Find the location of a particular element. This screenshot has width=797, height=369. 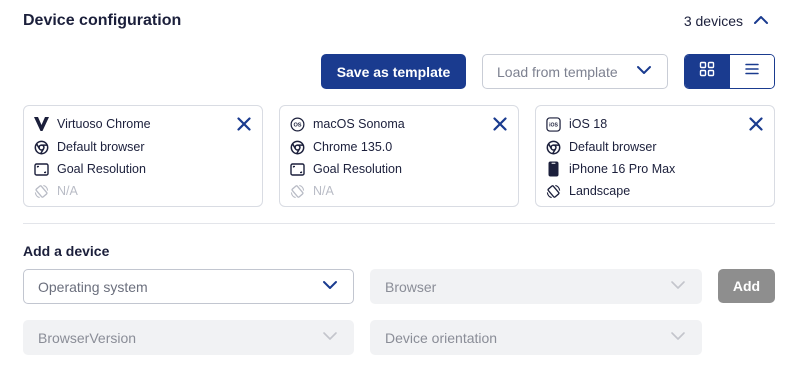

device-orientation-label: Landscape is located at coordinates (600, 191).